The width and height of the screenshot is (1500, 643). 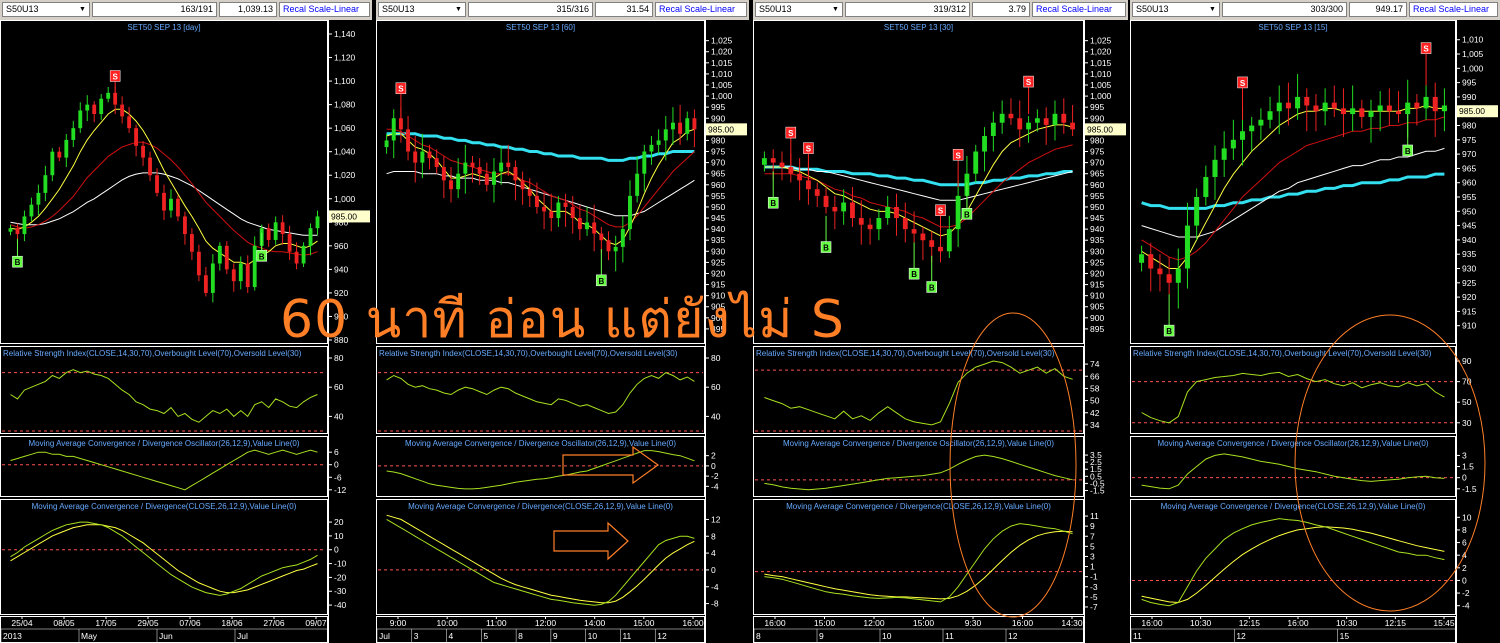 What do you see at coordinates (1250, 623) in the screenshot?
I see `time-tick-label: 12:15` at bounding box center [1250, 623].